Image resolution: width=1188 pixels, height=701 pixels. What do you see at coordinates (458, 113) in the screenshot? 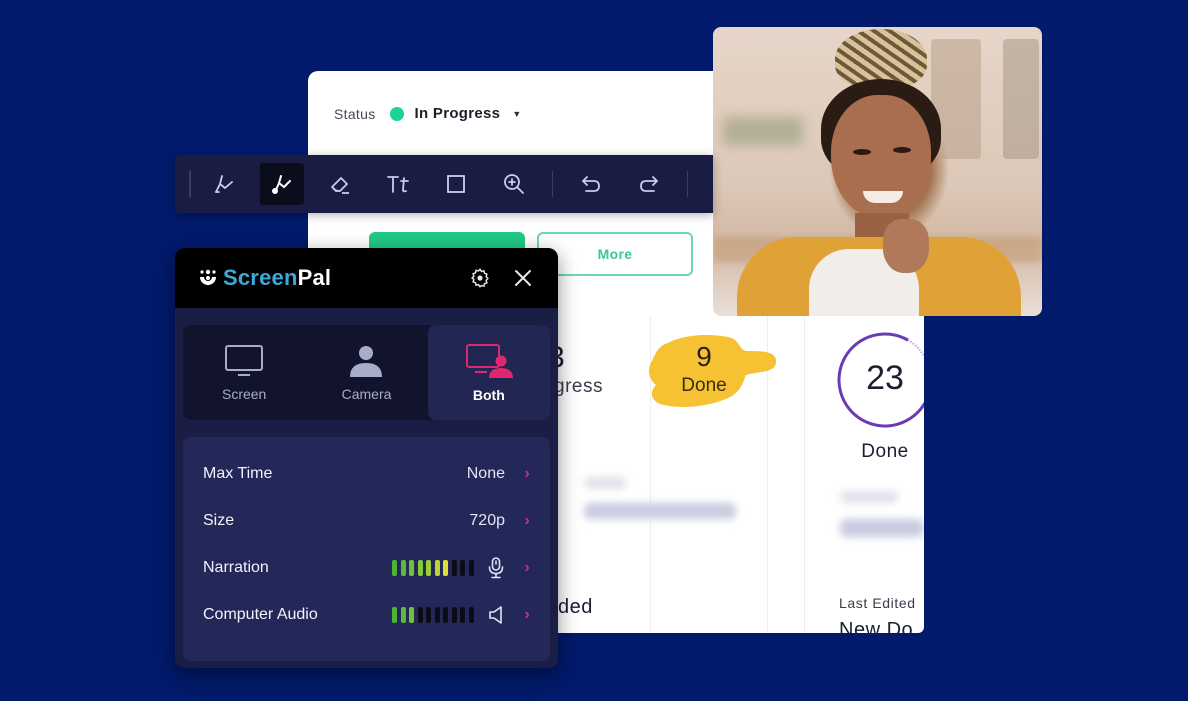
I see `status-dropdown: In Progress` at bounding box center [458, 113].